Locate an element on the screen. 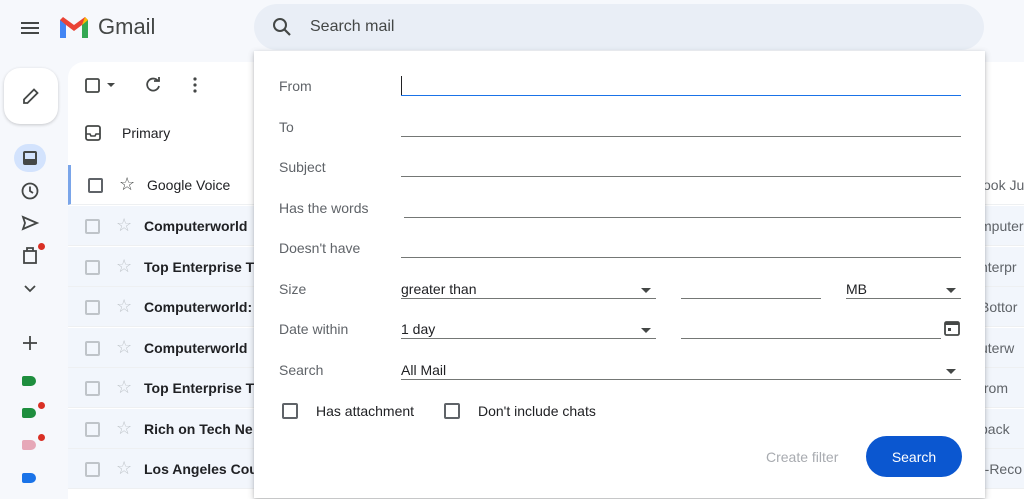 The height and width of the screenshot is (499, 1024). clock-icon is located at coordinates (30, 191).